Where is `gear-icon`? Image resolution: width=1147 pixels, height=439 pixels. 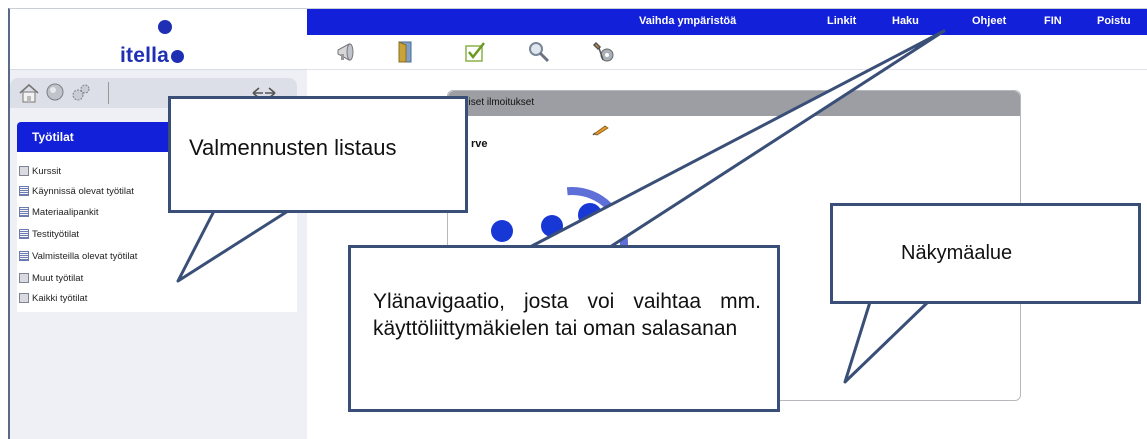 gear-icon is located at coordinates (81, 93).